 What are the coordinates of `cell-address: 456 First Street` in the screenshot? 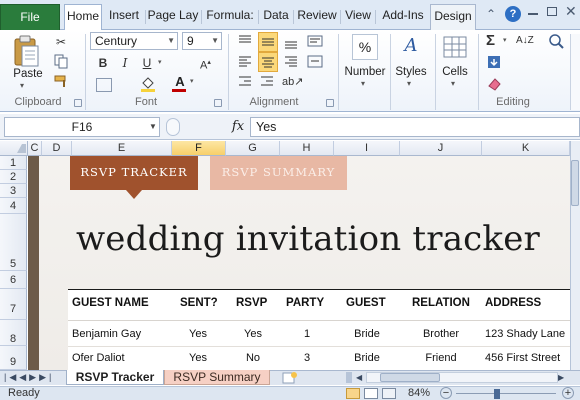 It's located at (522, 358).